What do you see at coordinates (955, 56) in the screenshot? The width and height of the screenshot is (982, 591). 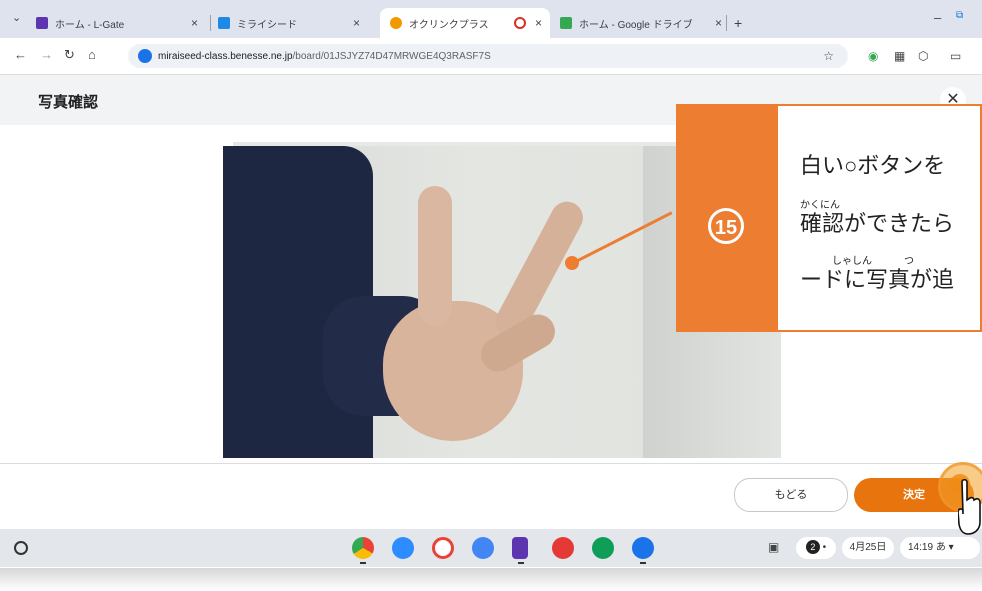 I see `cast-icon: ▭` at bounding box center [955, 56].